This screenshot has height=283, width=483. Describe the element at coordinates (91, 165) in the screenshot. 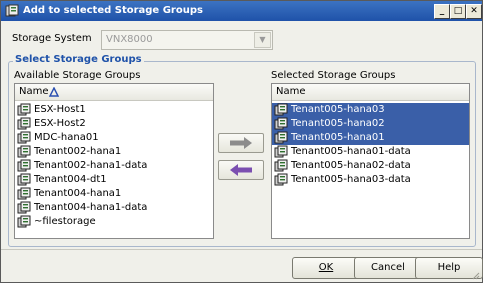

I see `list-item-label: Tenant002-hana1-data` at that location.